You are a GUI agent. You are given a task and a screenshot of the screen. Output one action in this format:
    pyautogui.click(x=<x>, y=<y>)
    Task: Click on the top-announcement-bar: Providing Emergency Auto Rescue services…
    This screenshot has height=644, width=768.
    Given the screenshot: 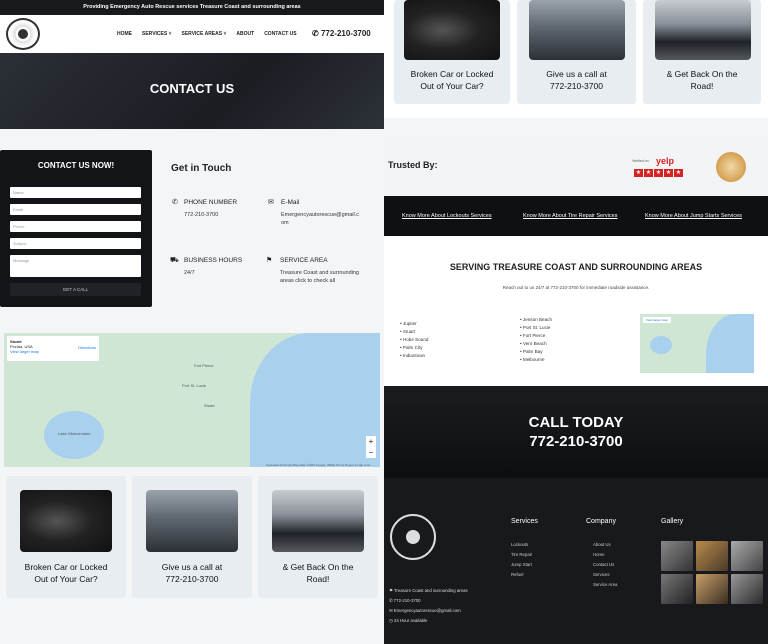 What is the action you would take?
    pyautogui.click(x=192, y=7)
    